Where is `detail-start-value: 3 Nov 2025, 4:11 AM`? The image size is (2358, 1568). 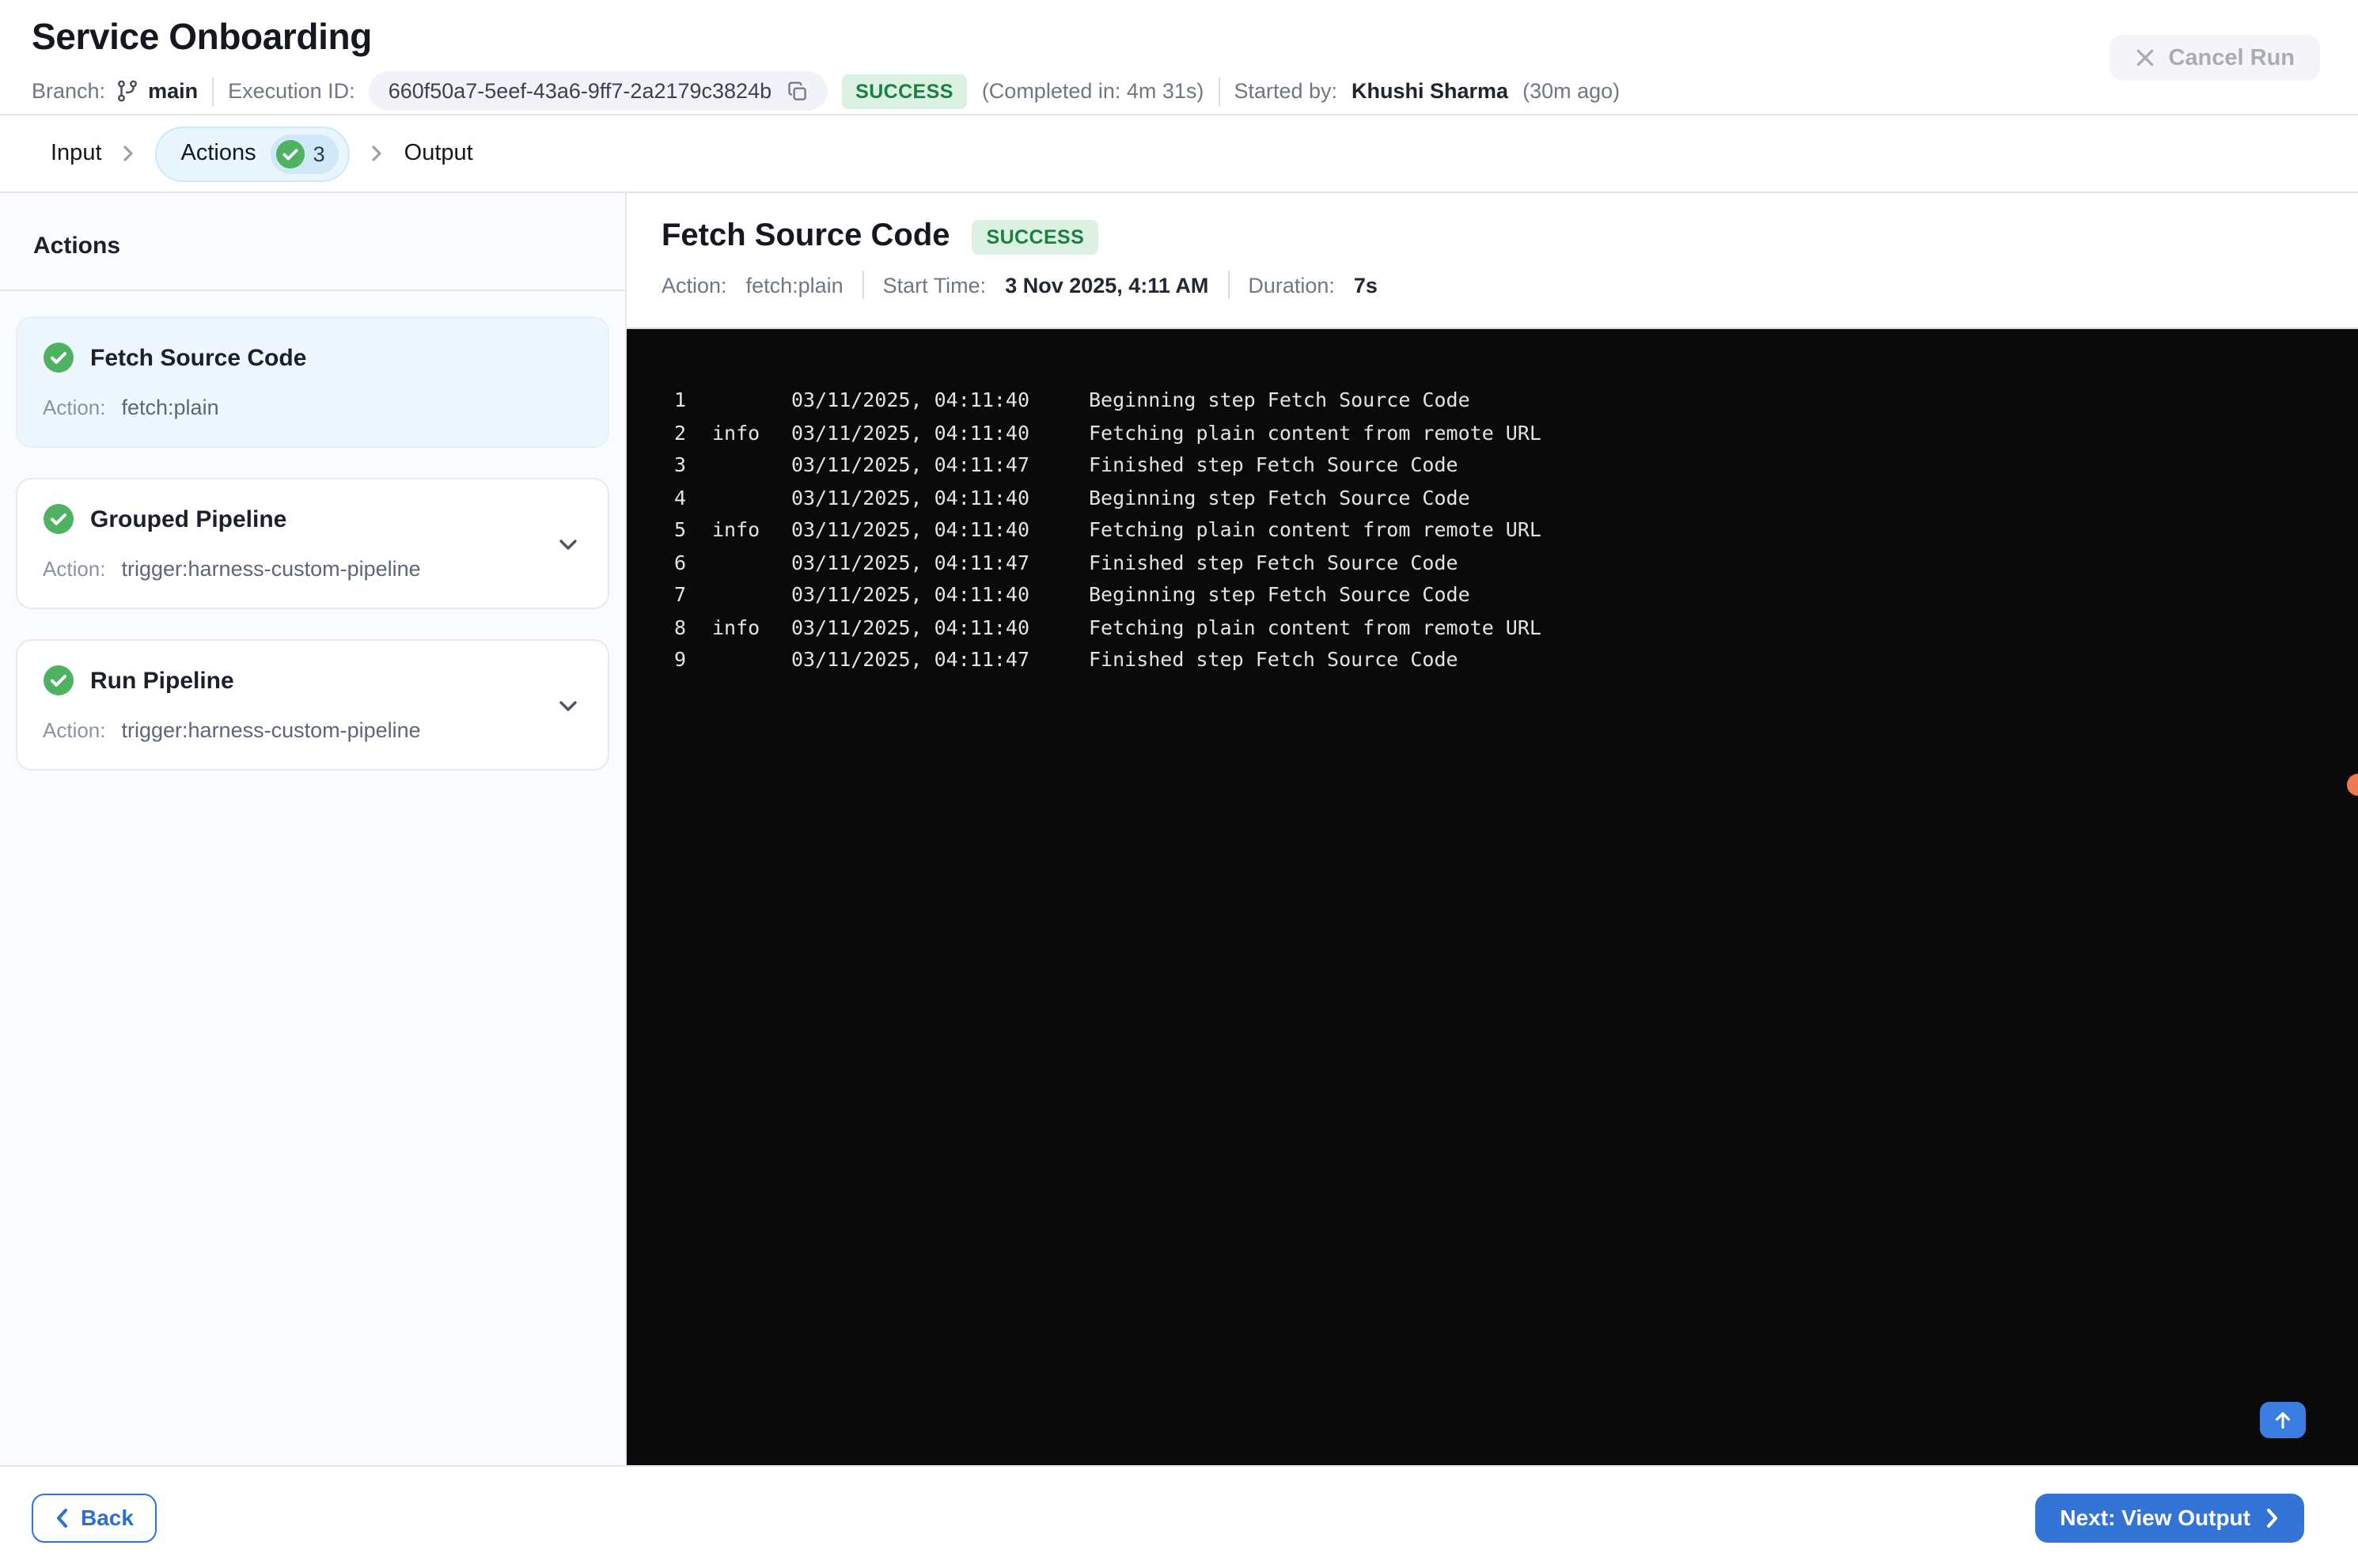 detail-start-value: 3 Nov 2025, 4:11 AM is located at coordinates (1107, 285).